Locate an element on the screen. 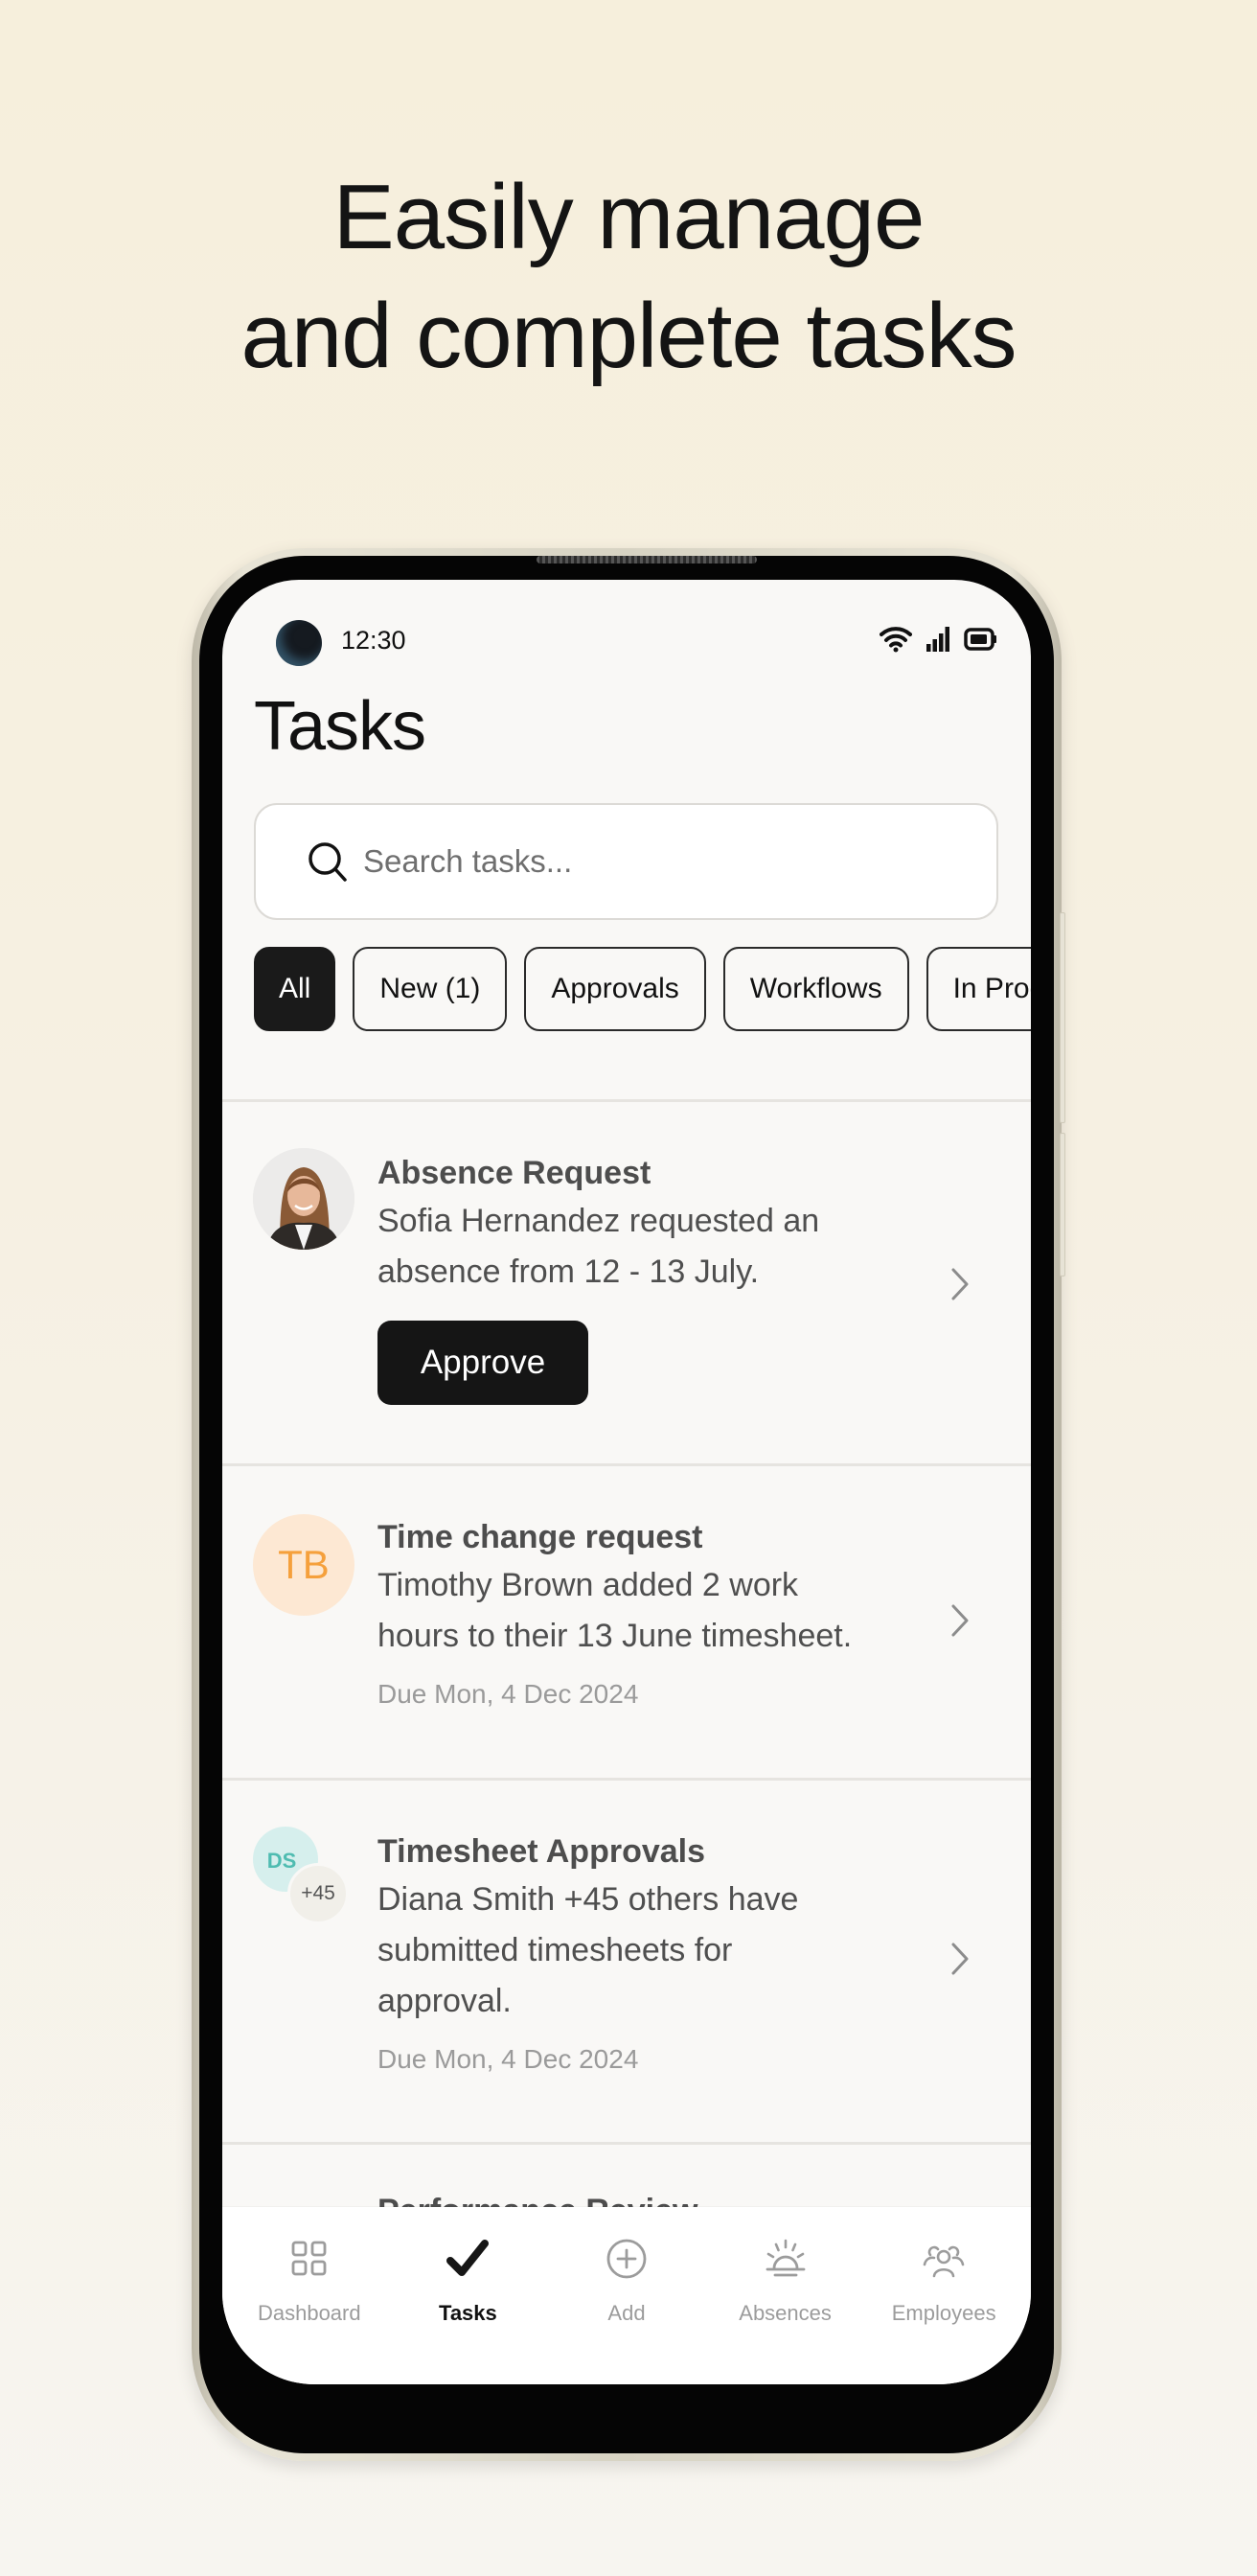 The width and height of the screenshot is (1257, 2576). status-icons is located at coordinates (939, 639).